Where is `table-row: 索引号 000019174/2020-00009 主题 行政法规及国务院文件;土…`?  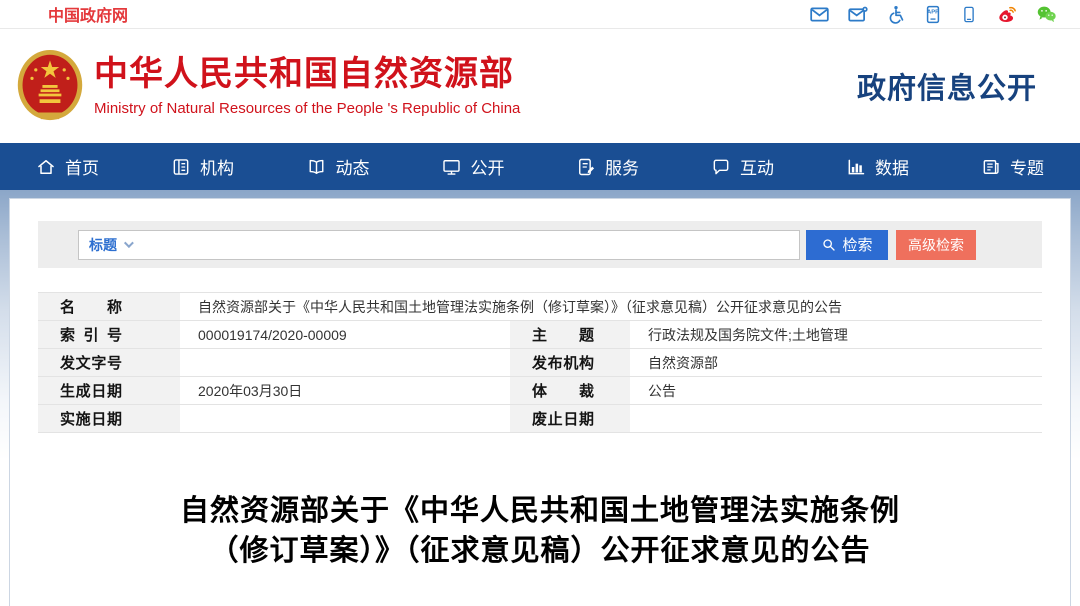 table-row: 索引号 000019174/2020-00009 主题 行政法规及国务院文件;土… is located at coordinates (540, 334).